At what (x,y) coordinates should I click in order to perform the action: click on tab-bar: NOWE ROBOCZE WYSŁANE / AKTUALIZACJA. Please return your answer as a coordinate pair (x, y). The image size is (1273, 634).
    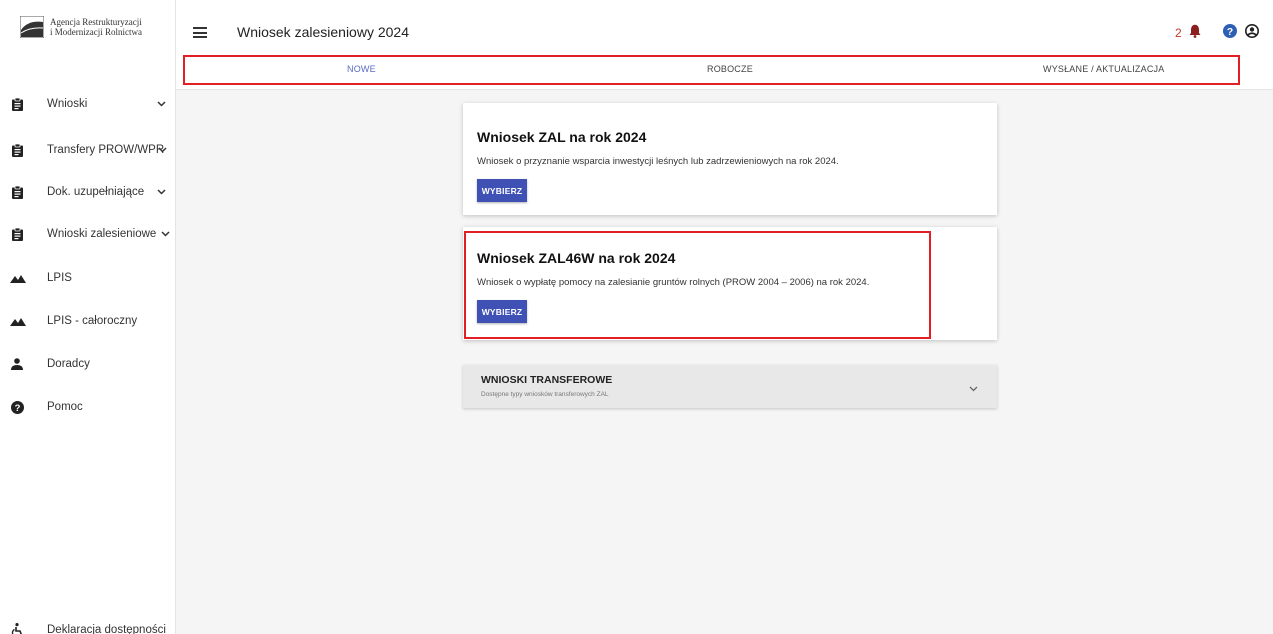
    Looking at the image, I should click on (724, 71).